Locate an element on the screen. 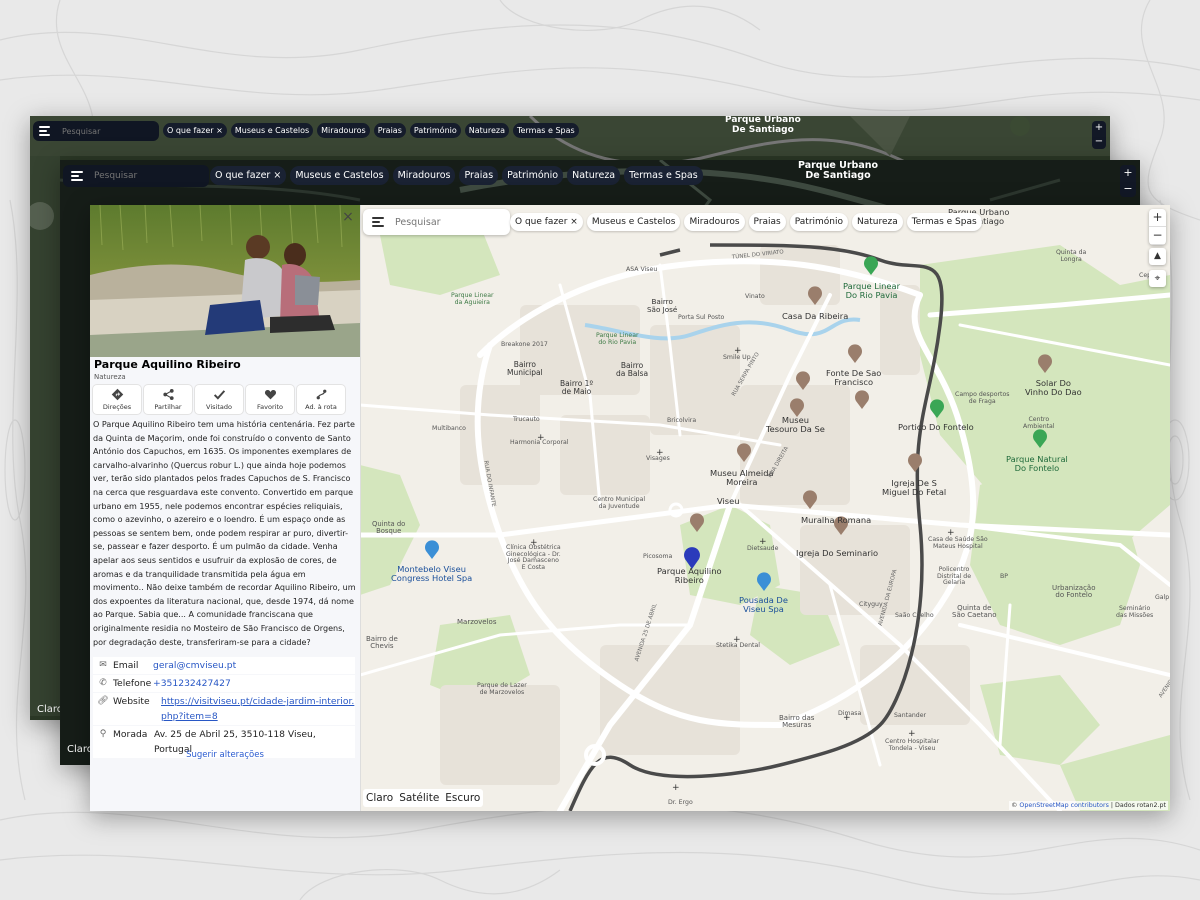  map-label: Quinta do Bosque is located at coordinates (389, 528).